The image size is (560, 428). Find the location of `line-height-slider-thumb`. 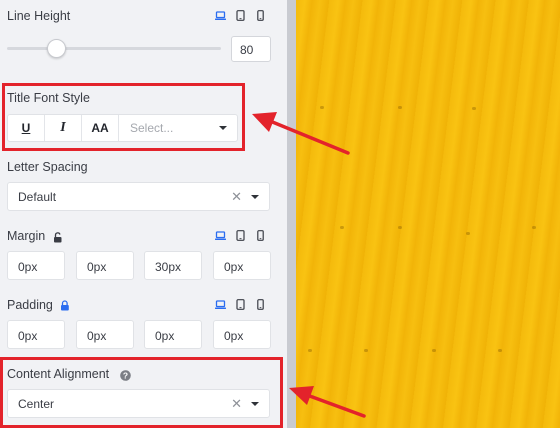

line-height-slider-thumb is located at coordinates (56, 48).